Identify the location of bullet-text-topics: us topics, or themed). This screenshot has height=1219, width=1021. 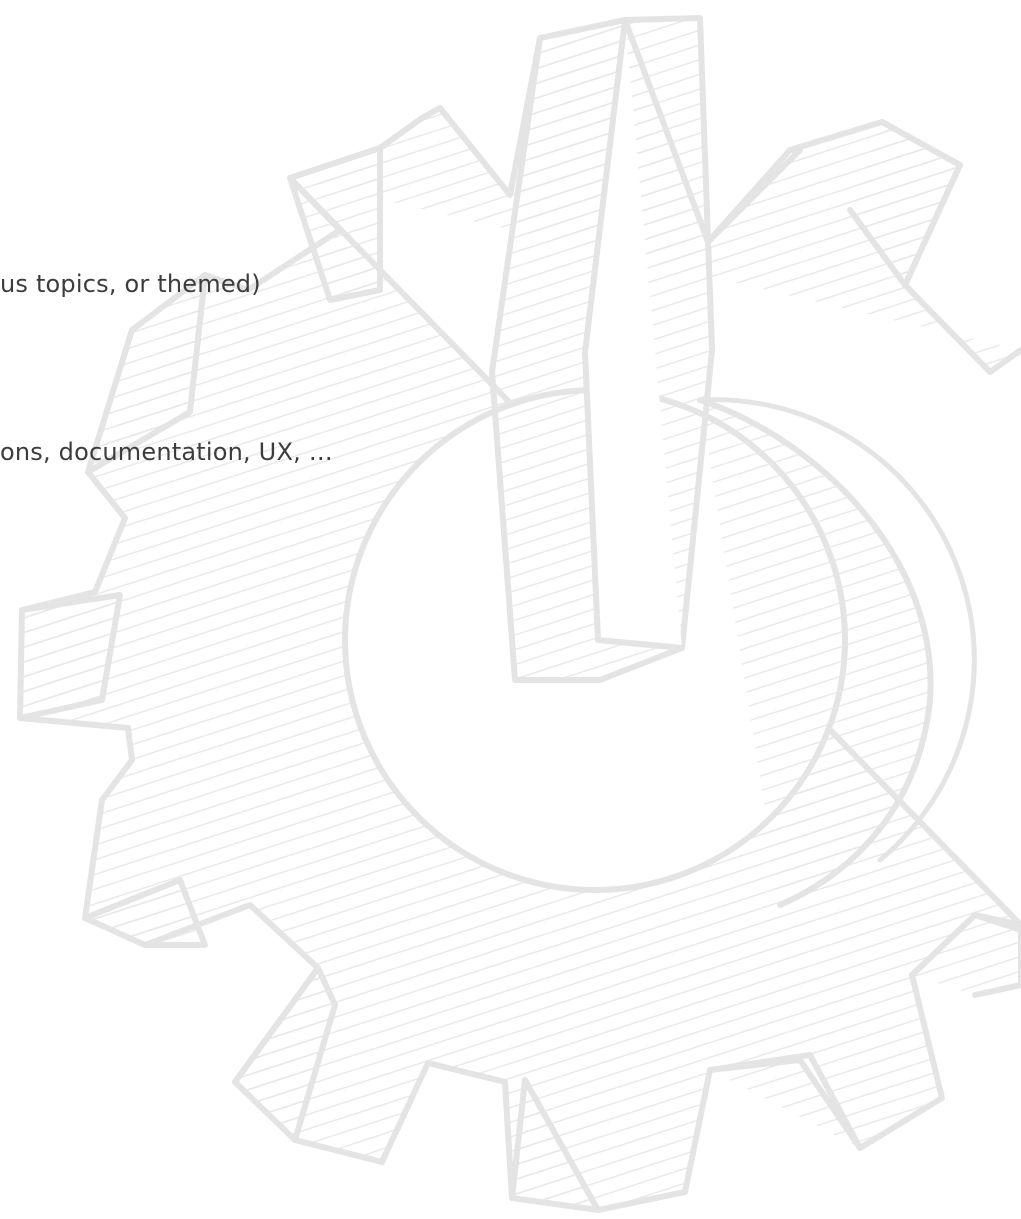
(130, 284).